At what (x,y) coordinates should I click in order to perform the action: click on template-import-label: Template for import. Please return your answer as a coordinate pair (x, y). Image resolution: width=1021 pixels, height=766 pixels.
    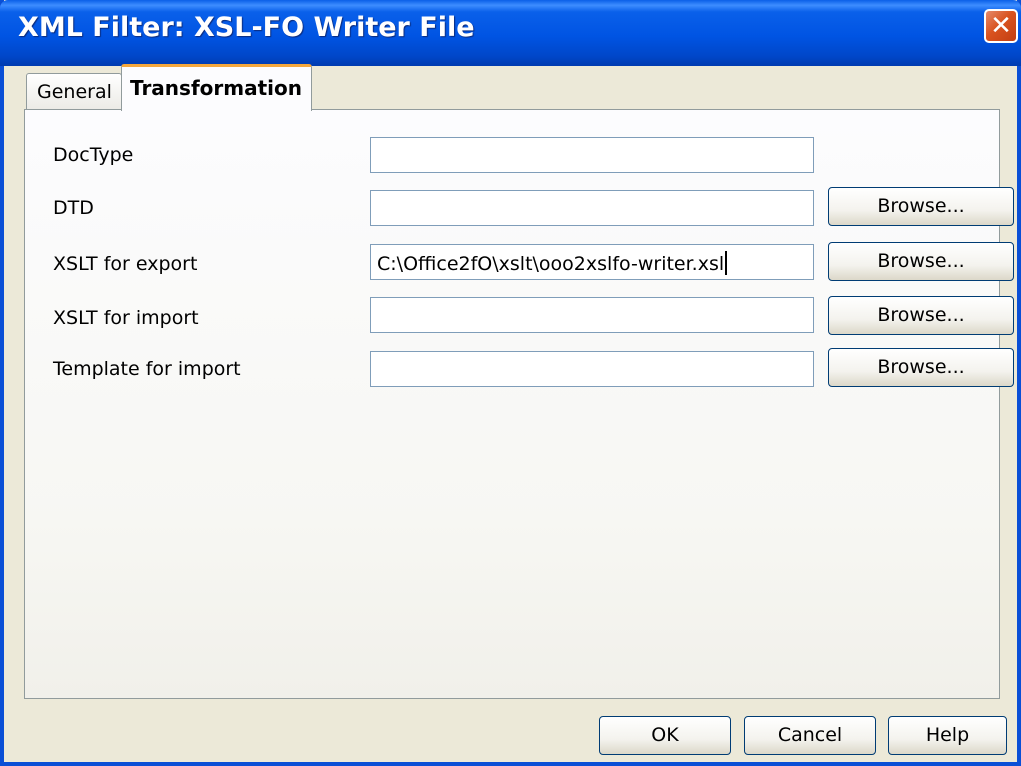
    Looking at the image, I should click on (147, 369).